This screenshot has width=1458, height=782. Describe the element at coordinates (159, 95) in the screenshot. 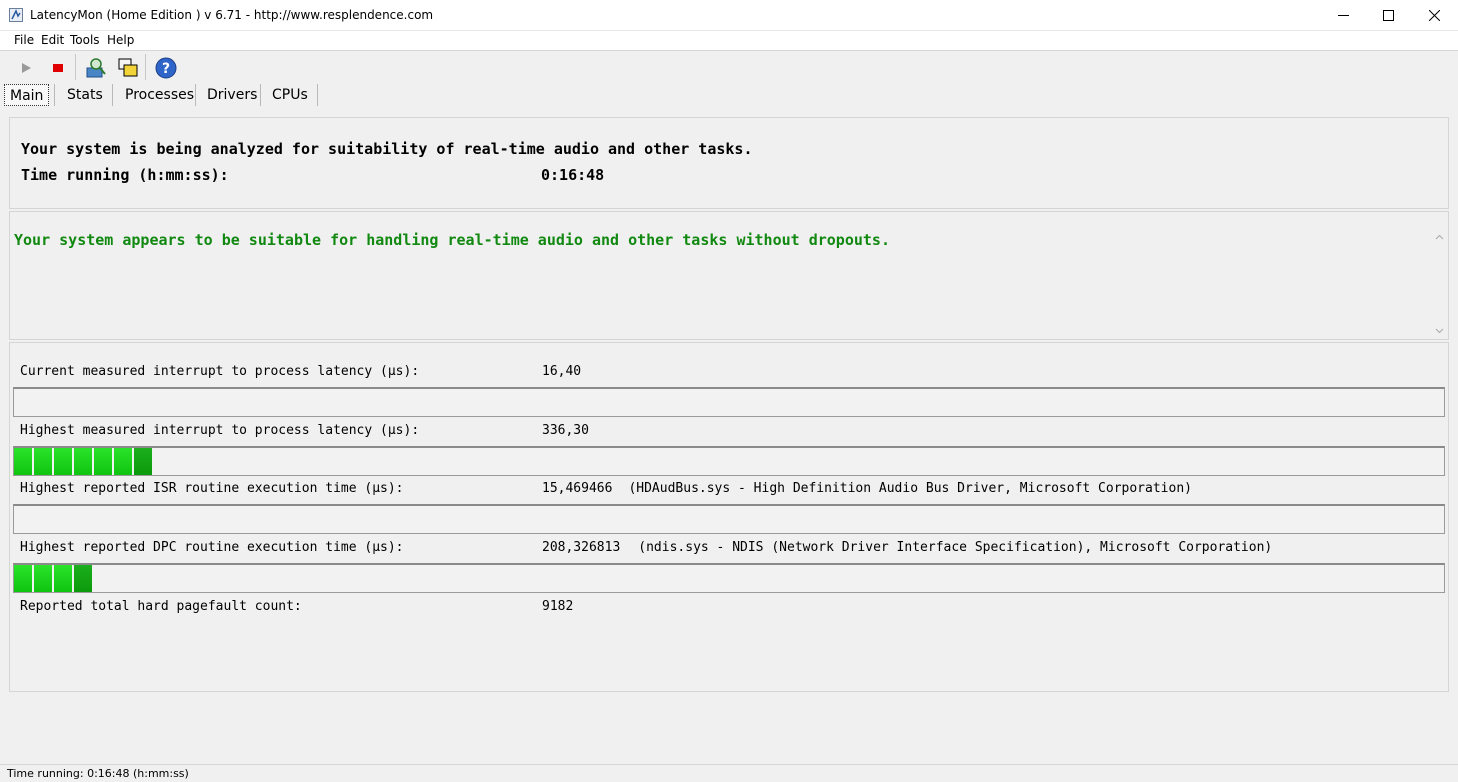

I see `tab-processes: Processes` at that location.